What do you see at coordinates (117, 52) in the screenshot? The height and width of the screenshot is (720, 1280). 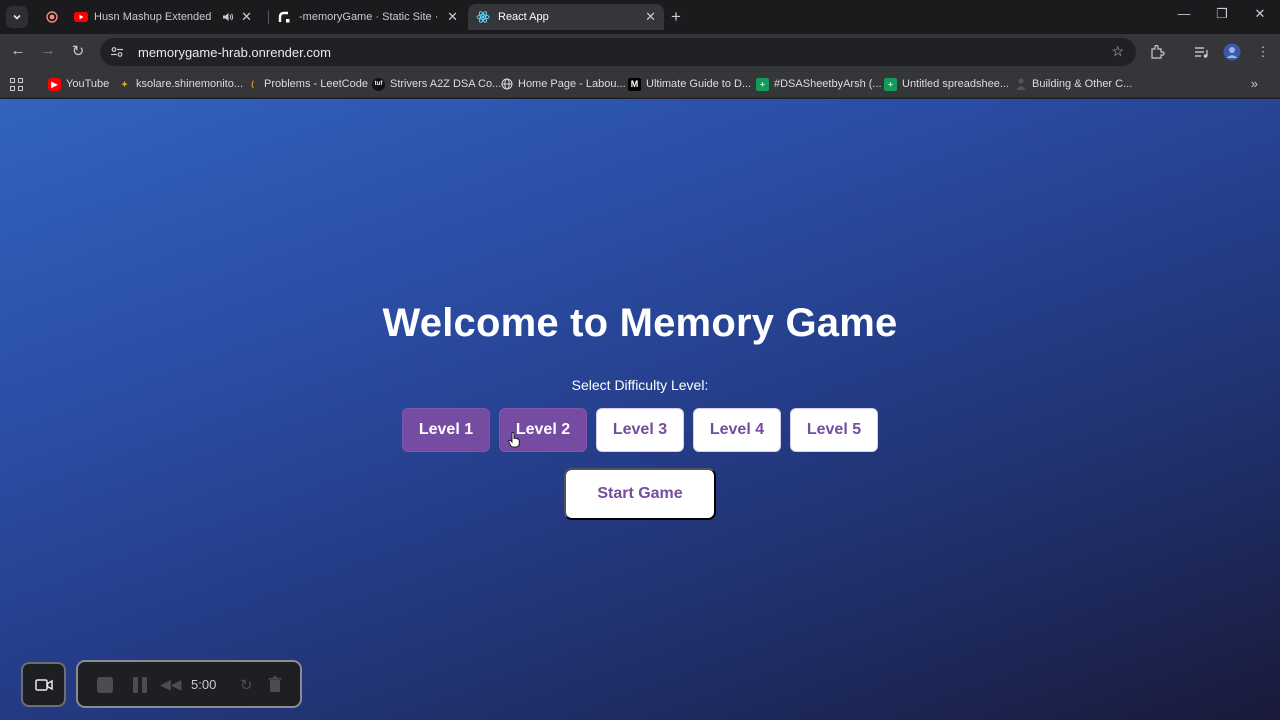 I see `site-info-icon` at bounding box center [117, 52].